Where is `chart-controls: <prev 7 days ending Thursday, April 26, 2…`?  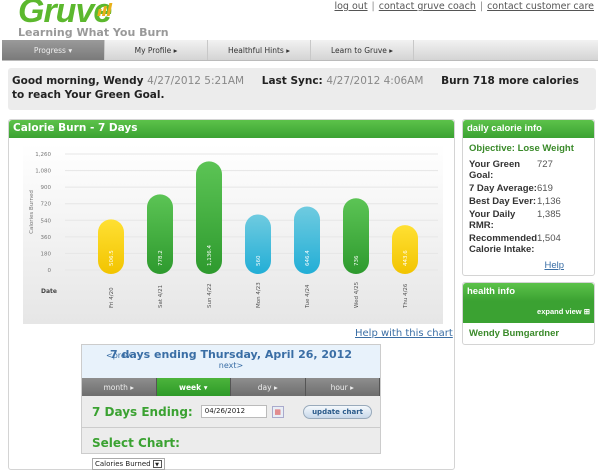
chart-controls: <prev 7 days ending Thursday, April 26, 2… is located at coordinates (231, 407).